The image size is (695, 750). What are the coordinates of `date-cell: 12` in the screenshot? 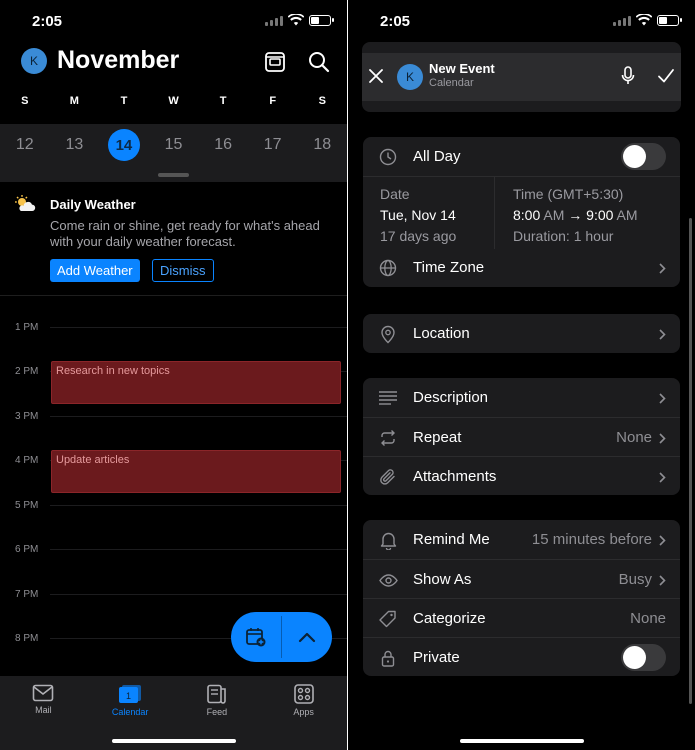 It's located at (25, 145).